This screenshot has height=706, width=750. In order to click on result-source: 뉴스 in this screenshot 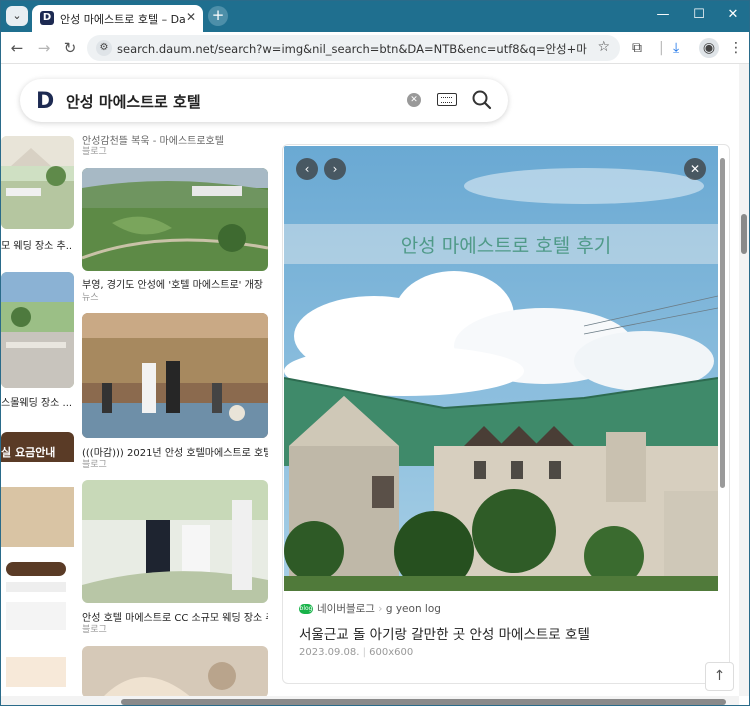, I will do `click(90, 298)`.